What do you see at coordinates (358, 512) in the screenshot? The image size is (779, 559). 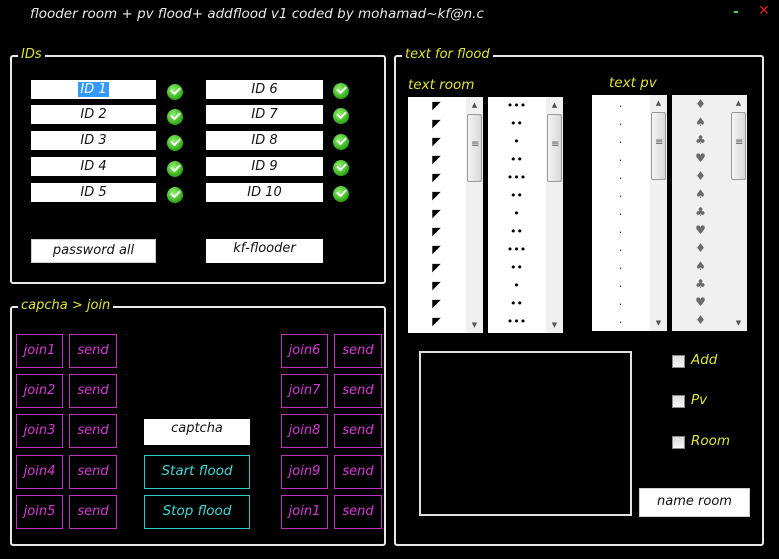 I see `send-button-10: send` at bounding box center [358, 512].